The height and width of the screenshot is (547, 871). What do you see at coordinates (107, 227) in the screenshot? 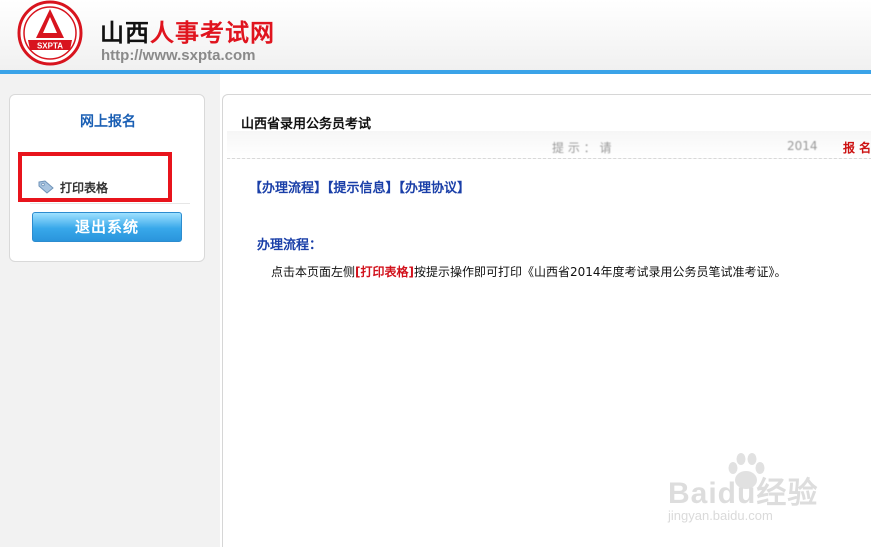
I see `logout-button: 退出系统` at bounding box center [107, 227].